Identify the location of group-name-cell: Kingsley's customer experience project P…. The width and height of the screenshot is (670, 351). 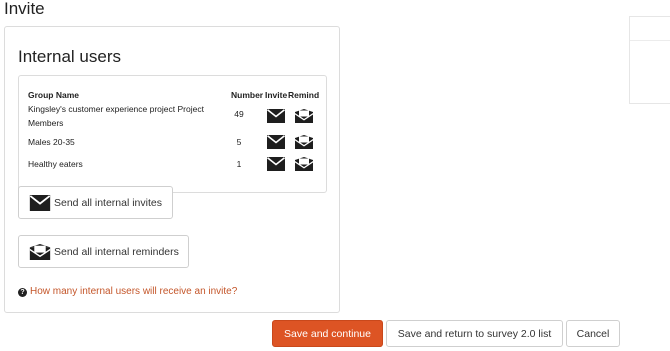
(116, 116).